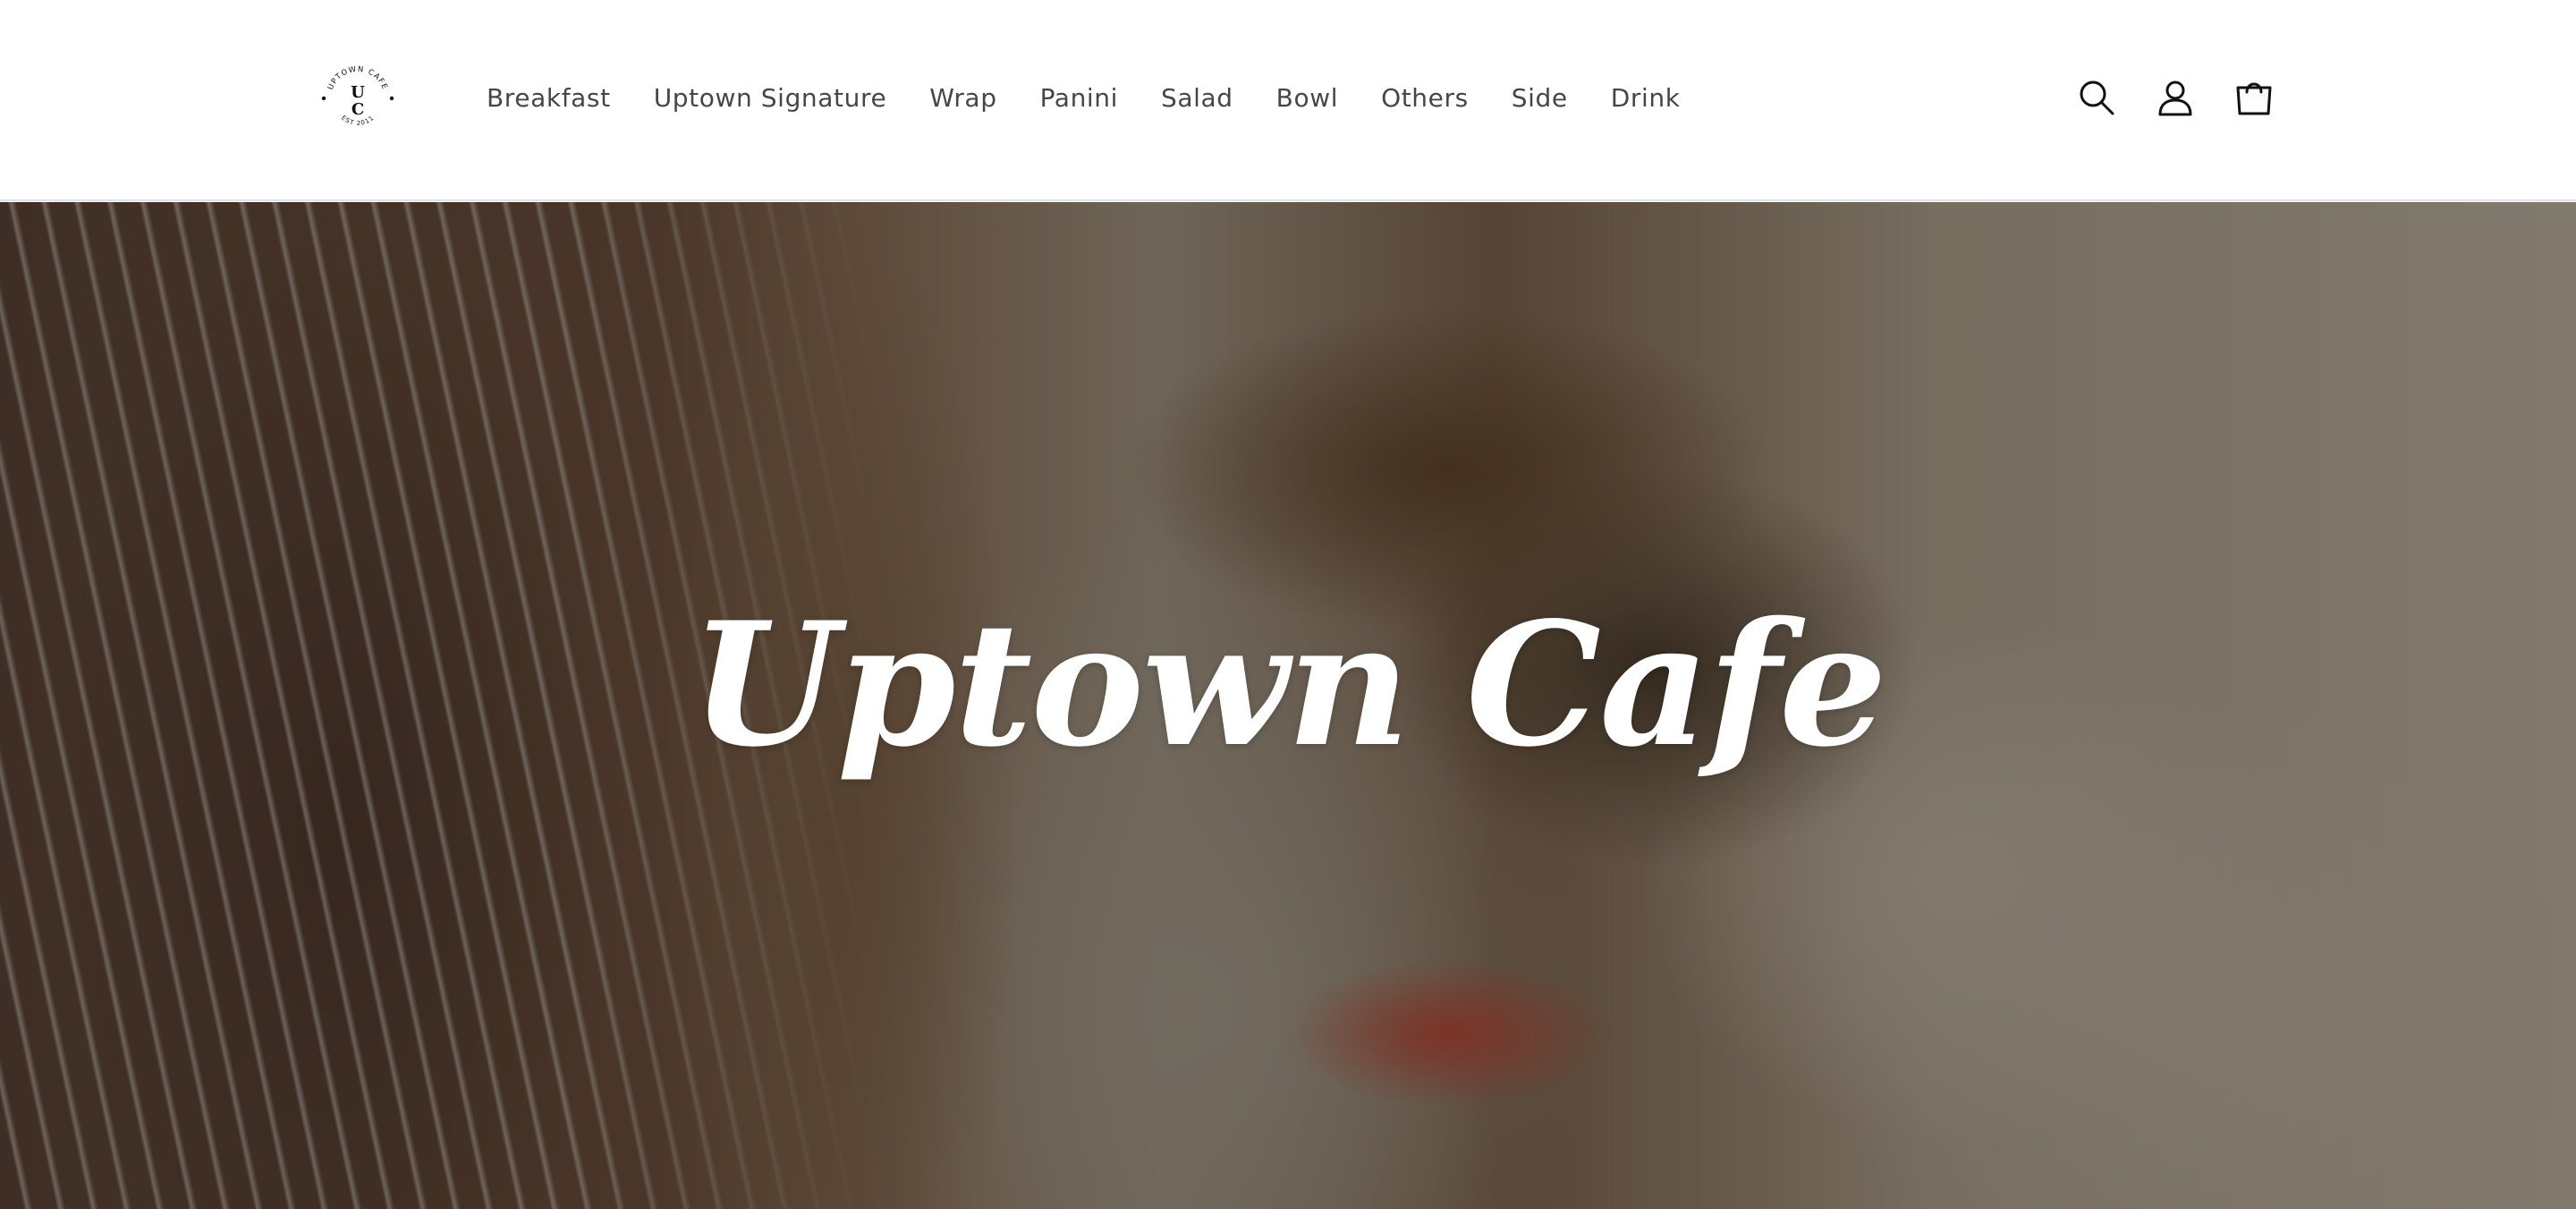  Describe the element at coordinates (358, 109) in the screenshot. I see `logo-monogram-bottom: C` at that location.